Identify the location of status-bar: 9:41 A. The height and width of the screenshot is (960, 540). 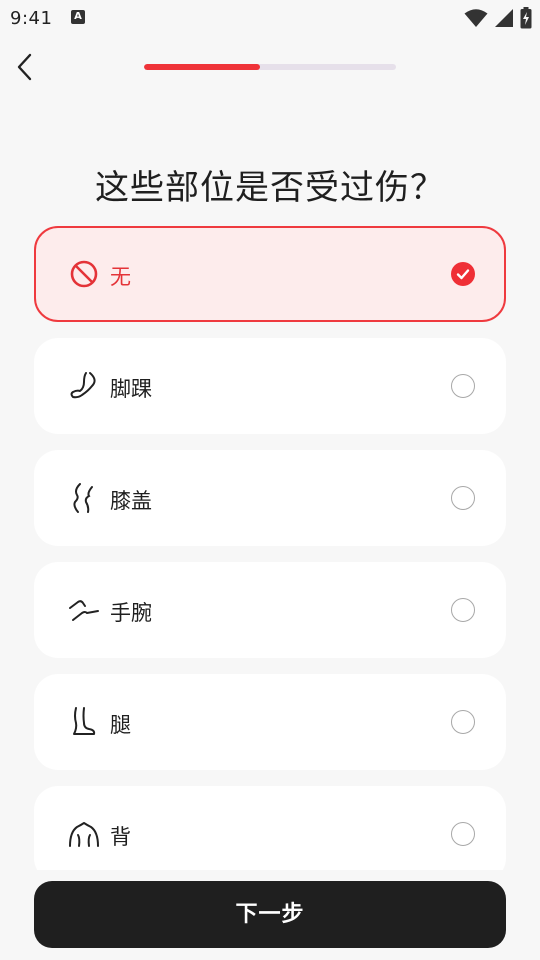
(270, 18).